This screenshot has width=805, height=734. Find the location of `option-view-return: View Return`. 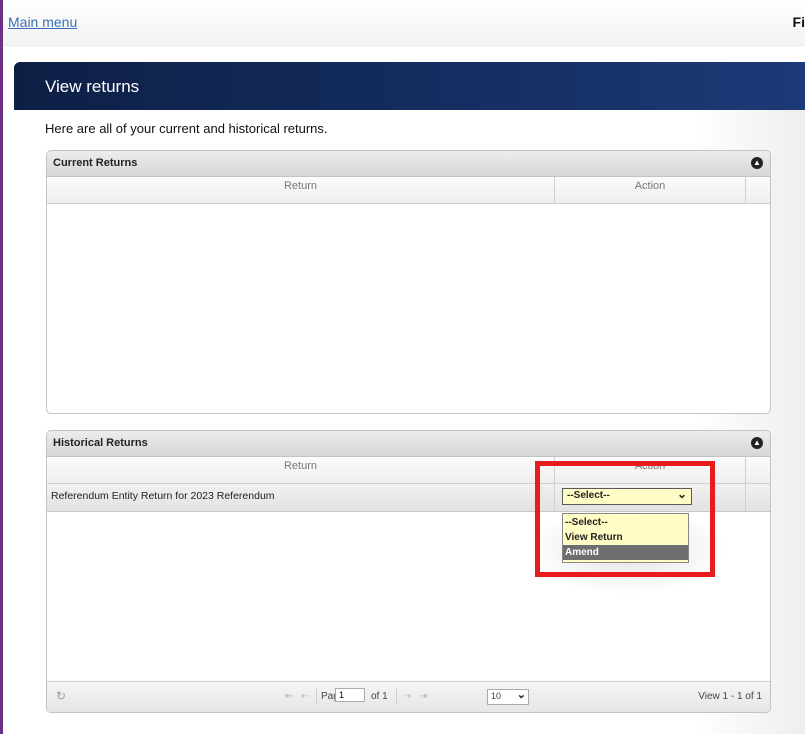

option-view-return: View Return is located at coordinates (625, 537).